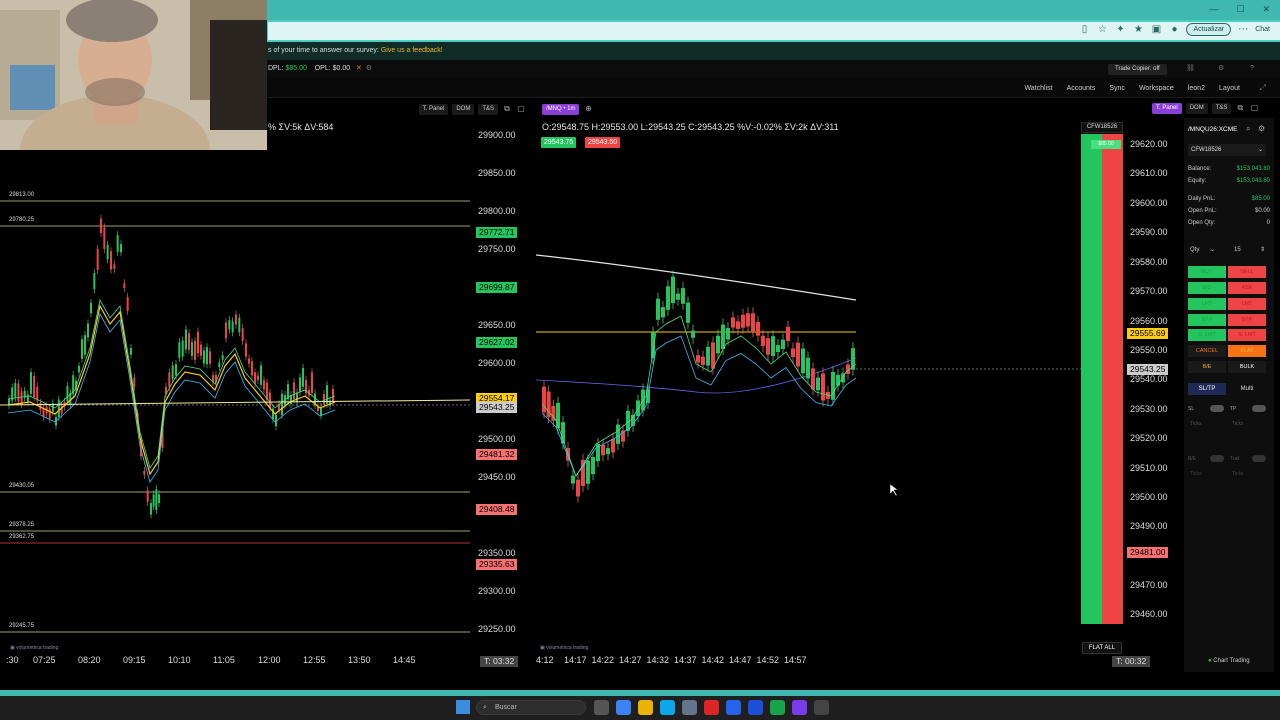  Describe the element at coordinates (799, 707) in the screenshot. I see `teams-icon` at that location.